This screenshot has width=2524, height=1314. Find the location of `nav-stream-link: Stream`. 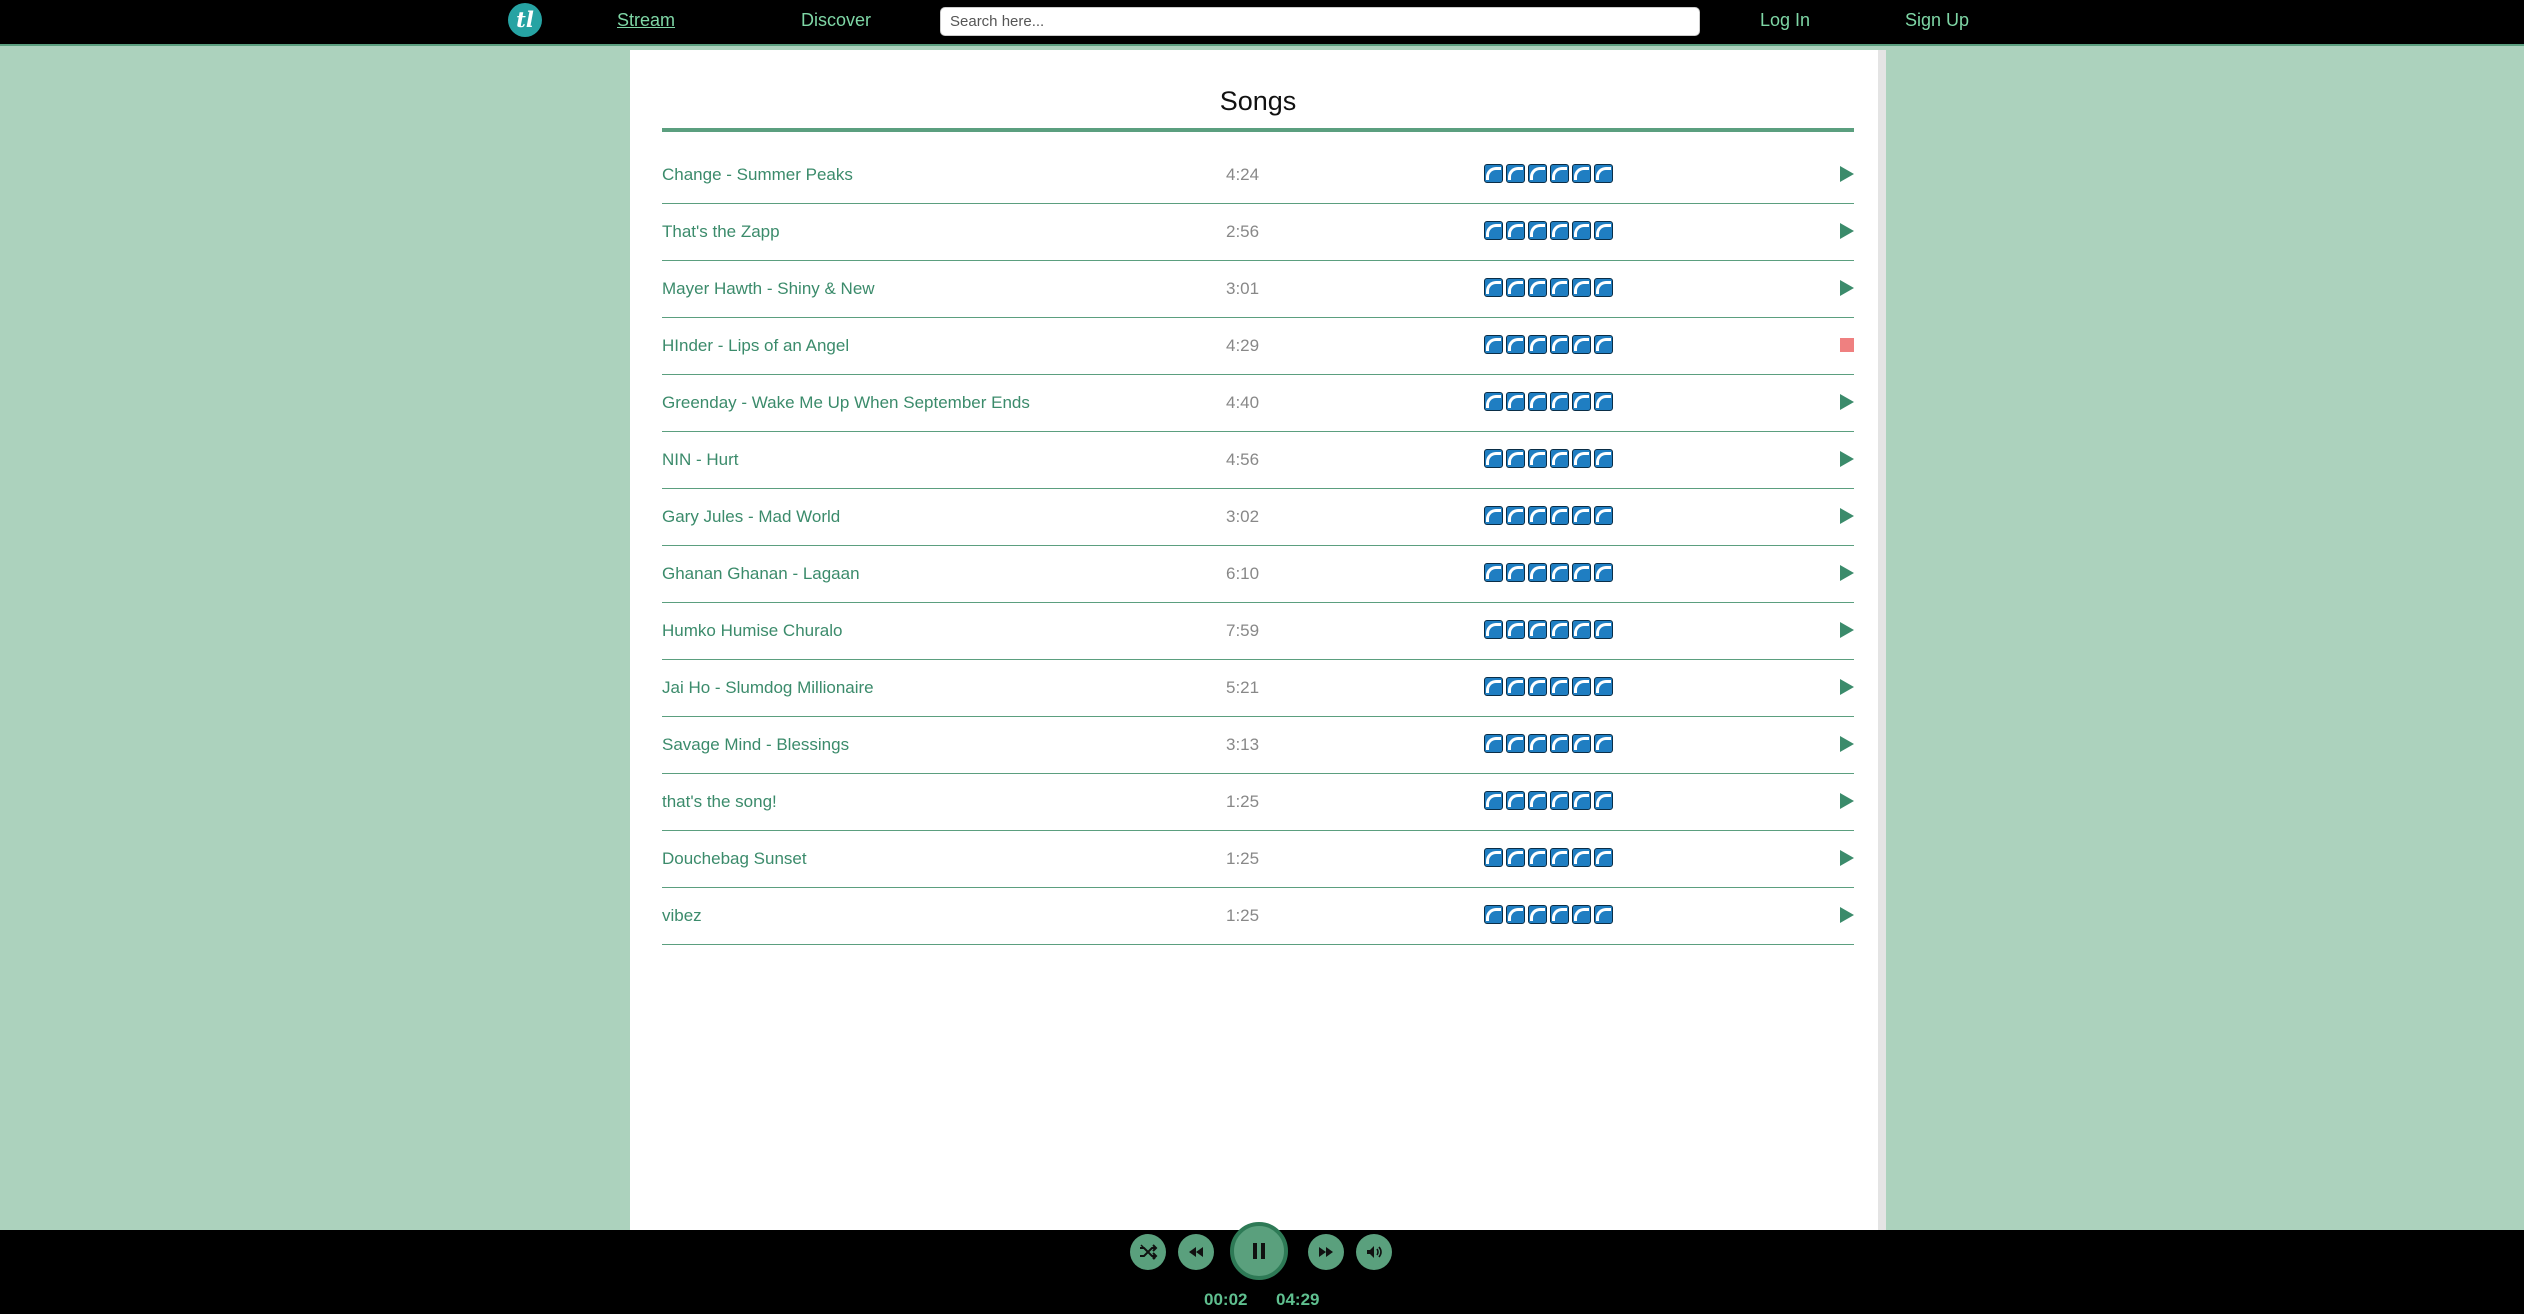

nav-stream-link: Stream is located at coordinates (646, 20).